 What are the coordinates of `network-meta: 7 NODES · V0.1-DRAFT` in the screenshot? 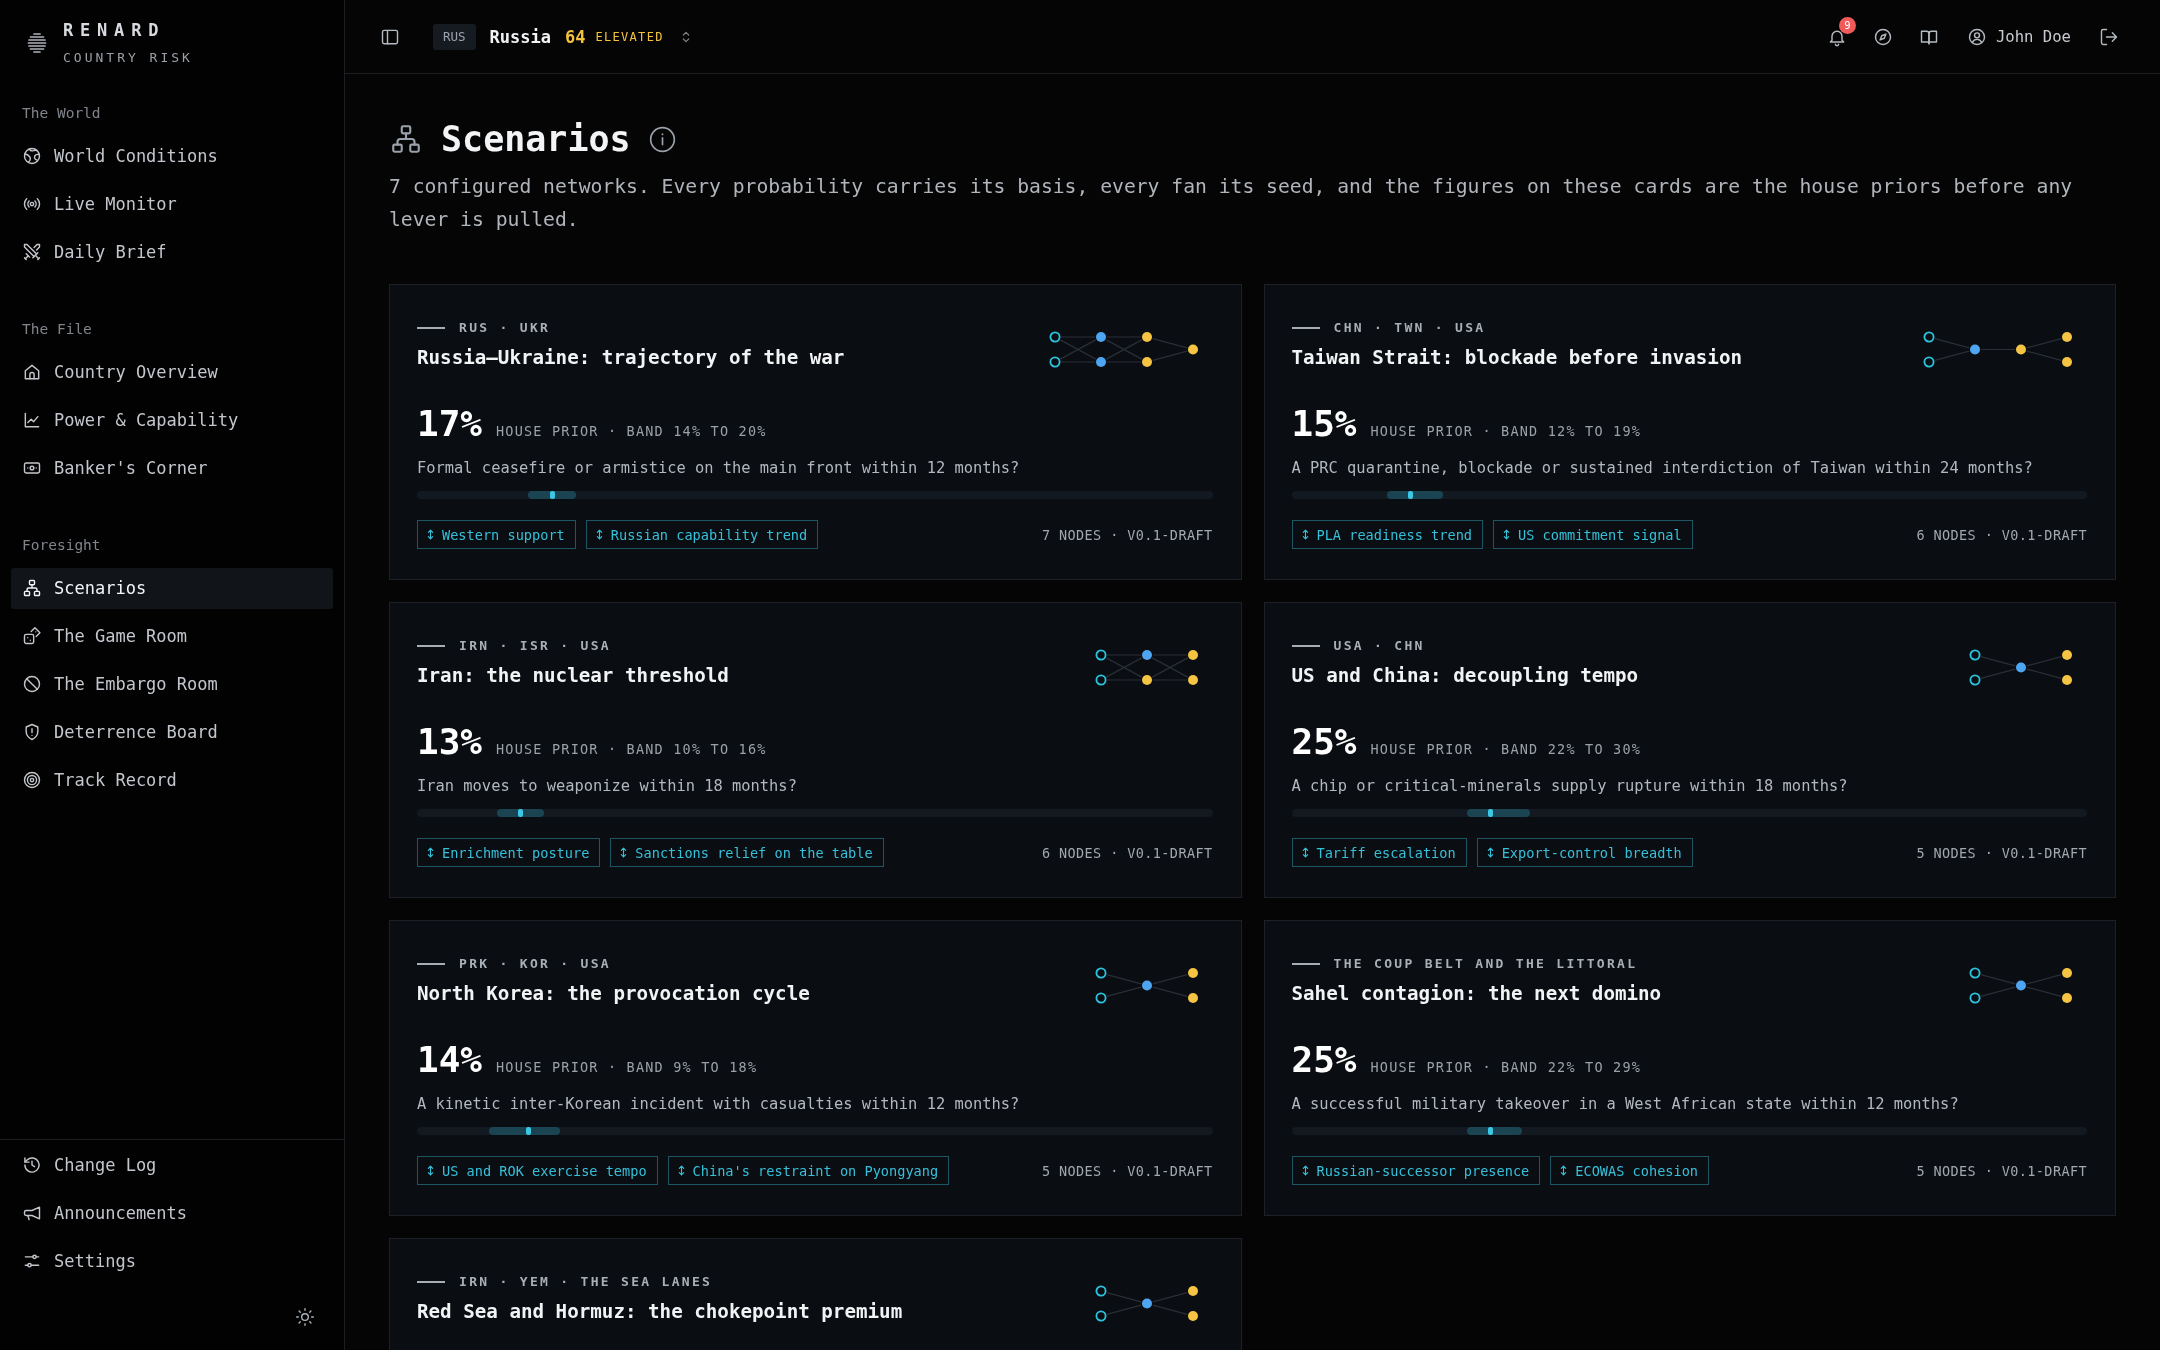 It's located at (1127, 534).